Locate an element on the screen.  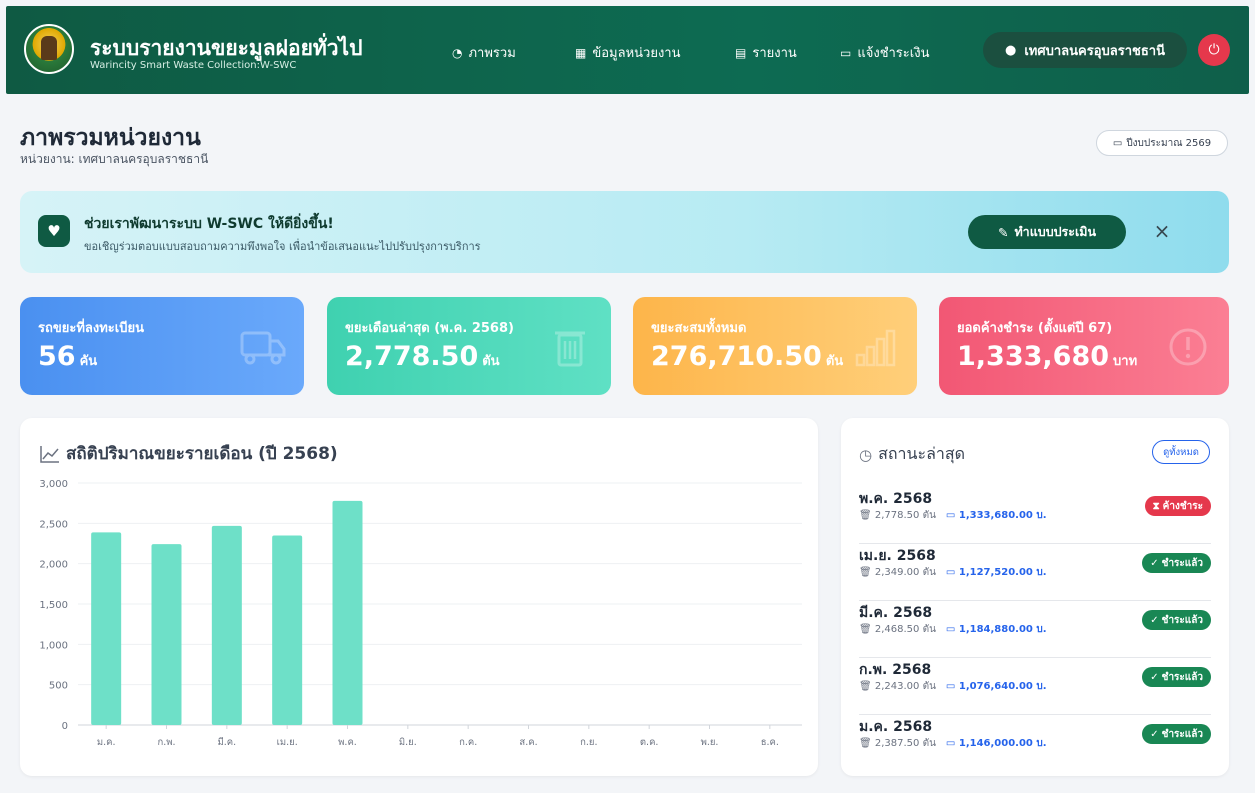
x-tick-label: ส.ค. is located at coordinates (528, 742).